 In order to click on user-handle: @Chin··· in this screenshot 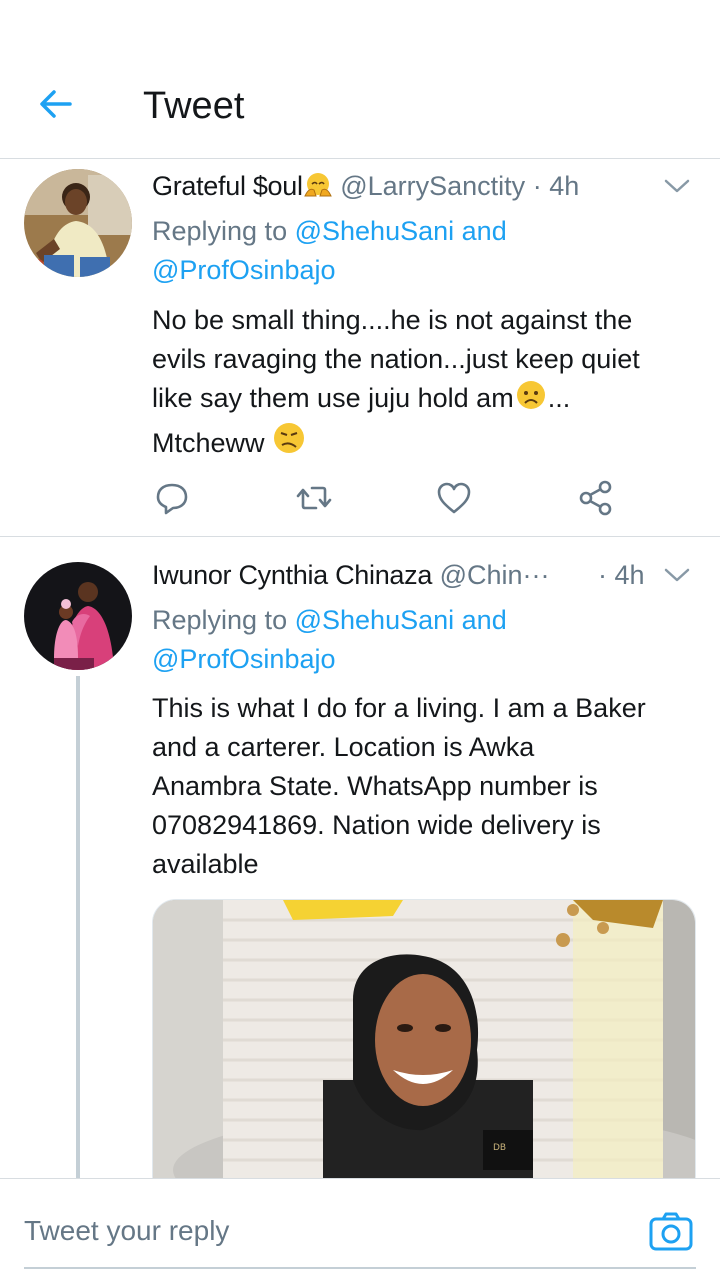, I will do `click(495, 575)`.